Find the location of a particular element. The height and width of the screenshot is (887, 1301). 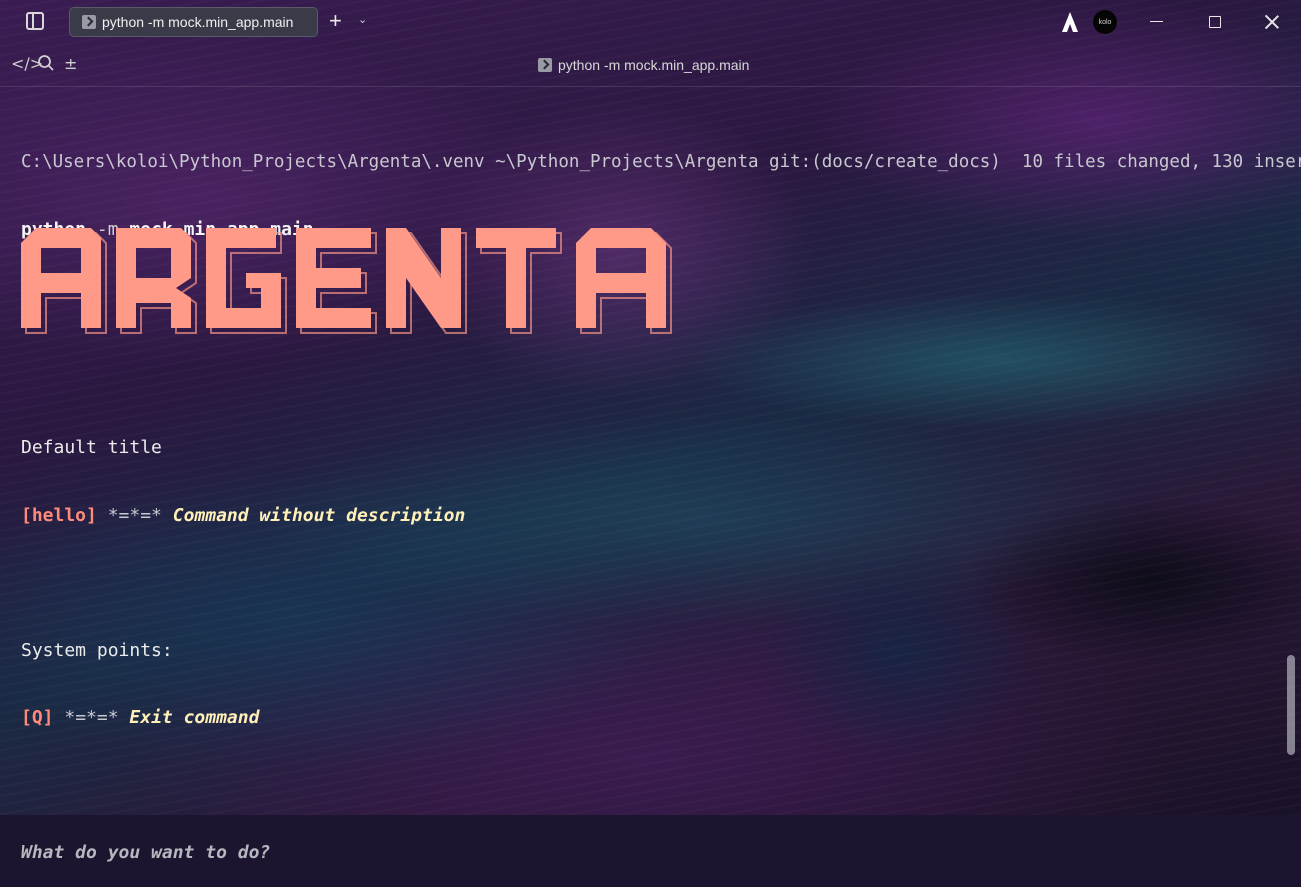

window-title-text: python -m mock.min_app.main is located at coordinates (654, 65).